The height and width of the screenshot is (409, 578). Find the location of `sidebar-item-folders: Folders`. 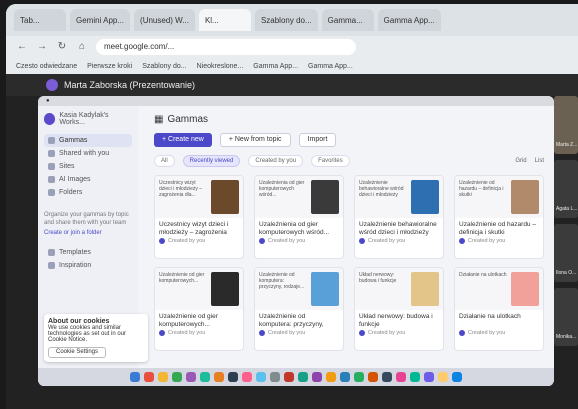

sidebar-item-folders: Folders is located at coordinates (88, 192).